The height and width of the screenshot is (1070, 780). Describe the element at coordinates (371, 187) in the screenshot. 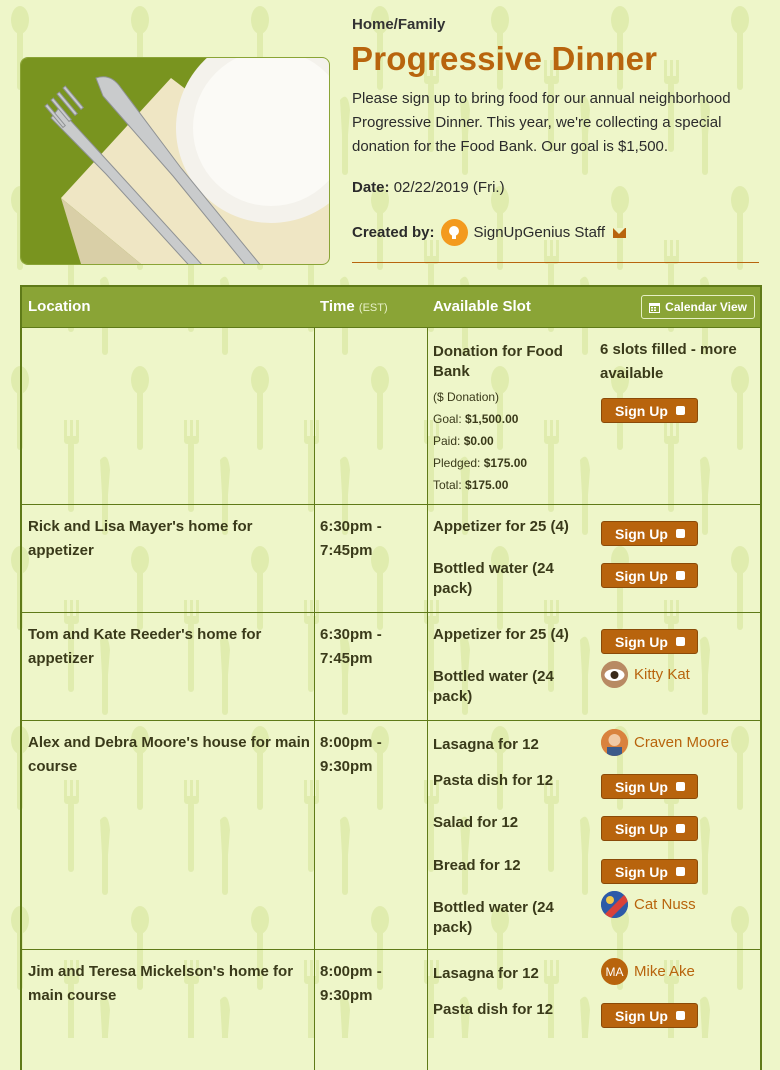

I see `date-label: Date:` at that location.